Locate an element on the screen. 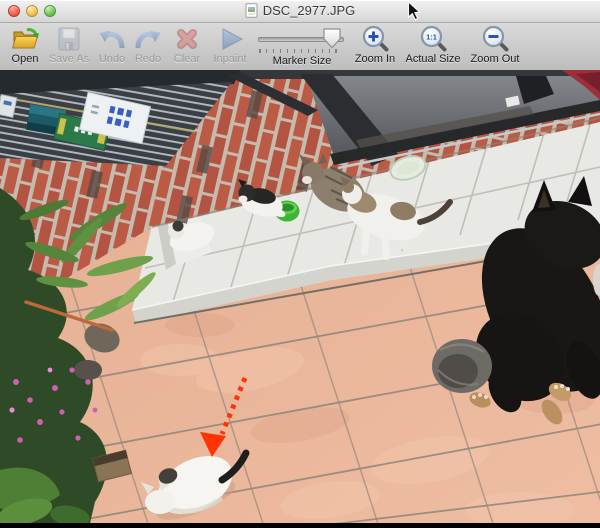  title-bar: DSC_2977.JPG is located at coordinates (300, 11).